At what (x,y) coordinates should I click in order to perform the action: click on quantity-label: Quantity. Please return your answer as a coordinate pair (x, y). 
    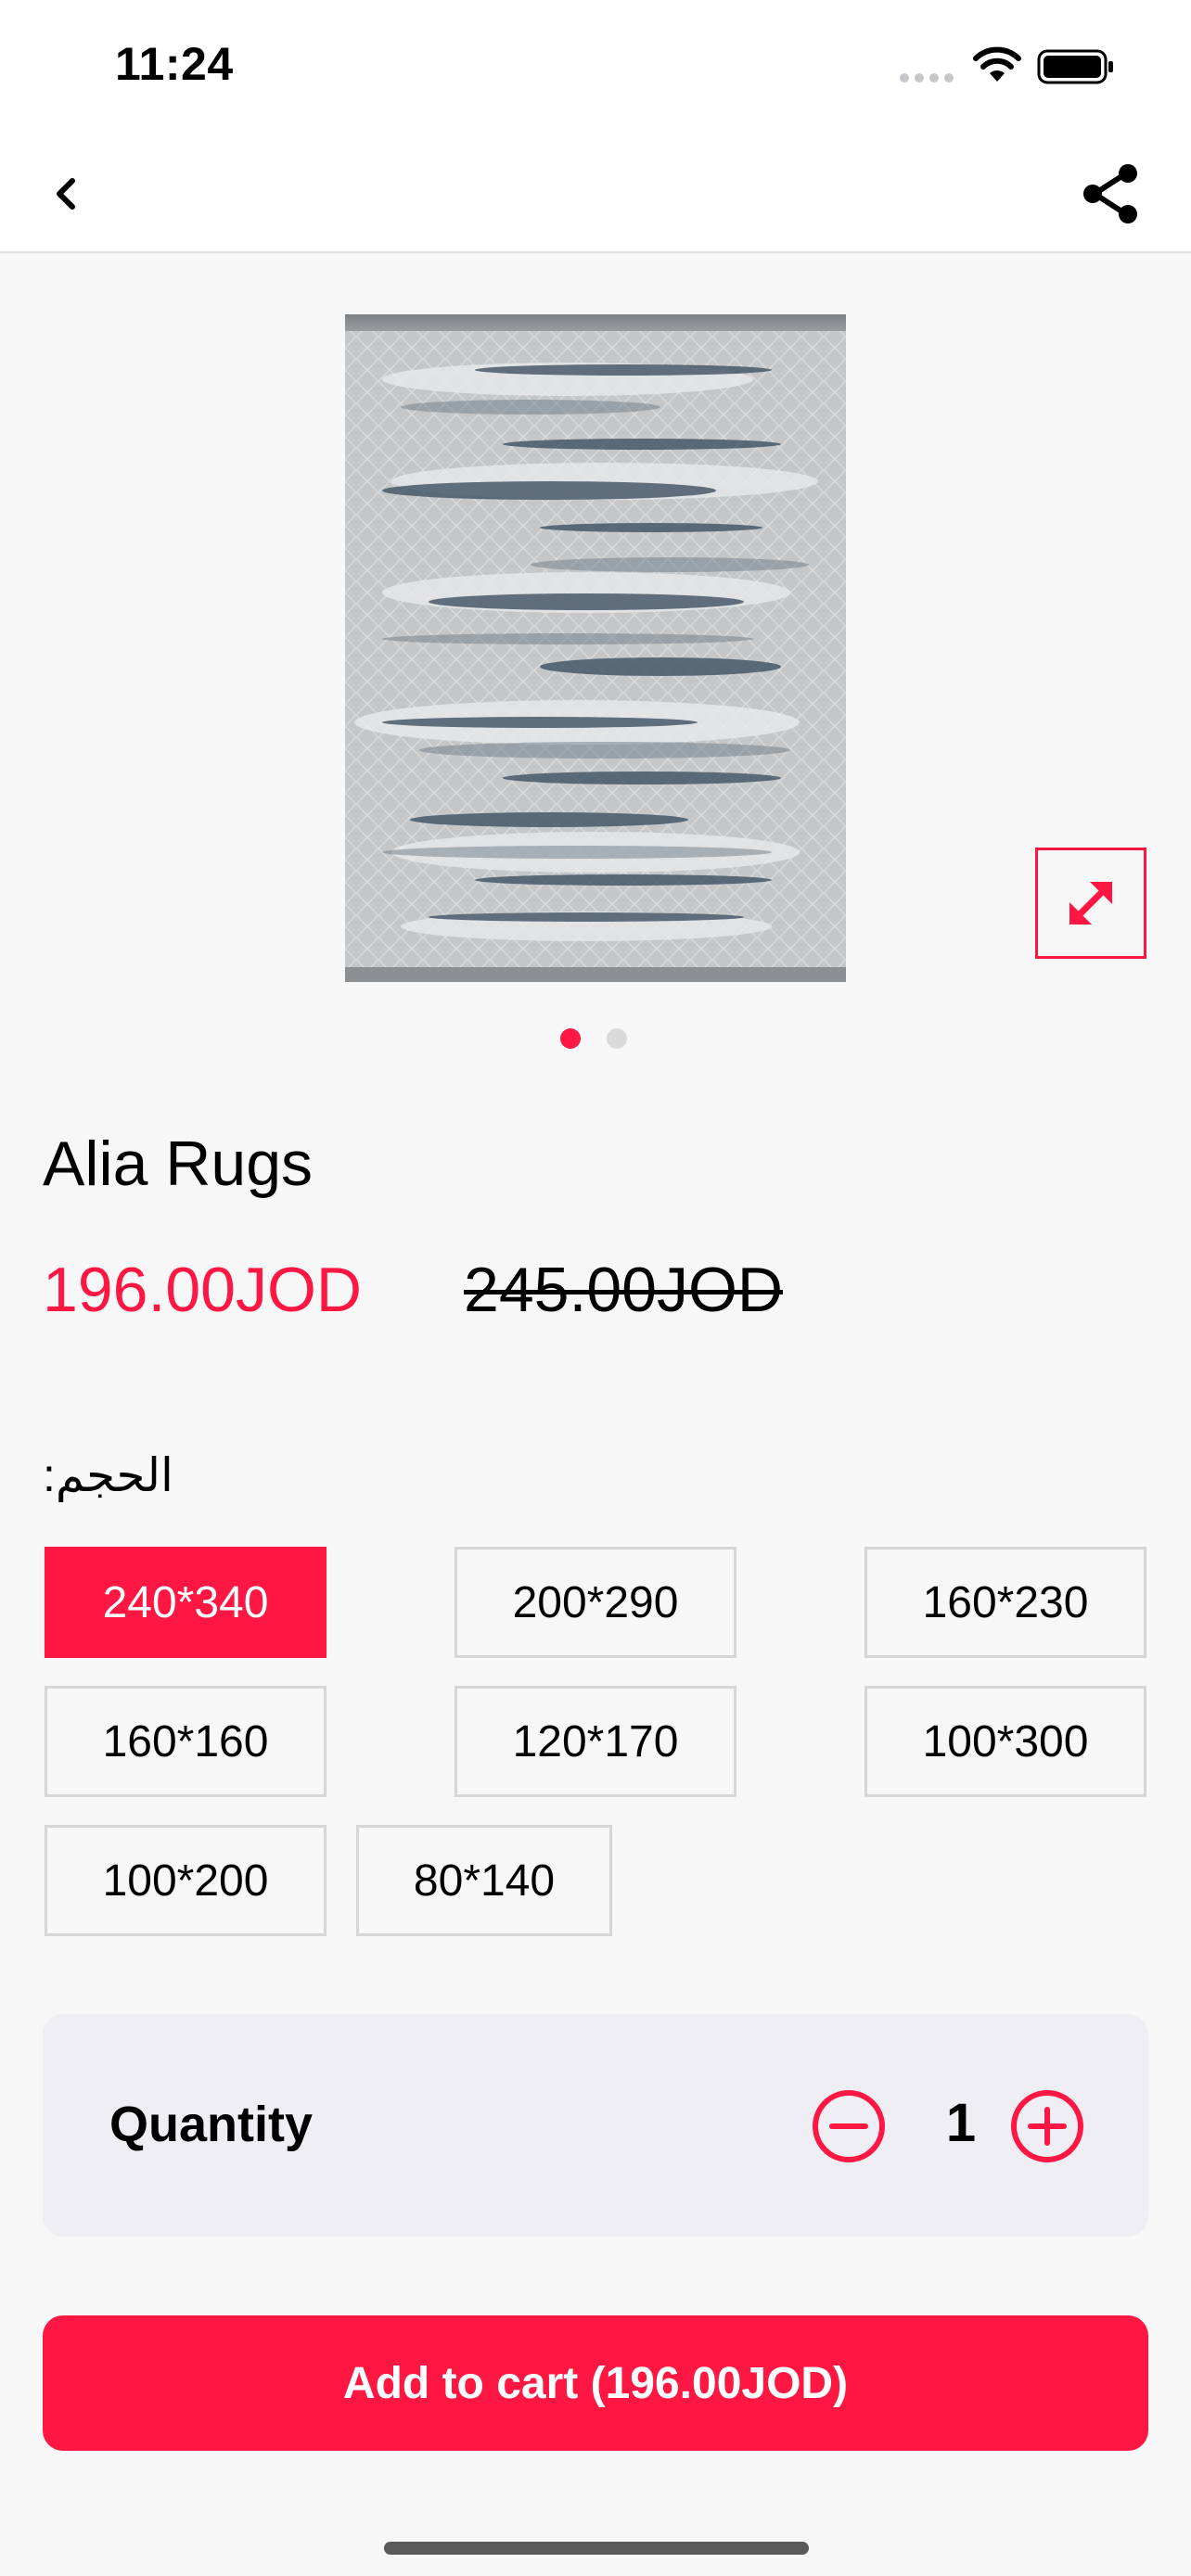
    Looking at the image, I should click on (211, 2125).